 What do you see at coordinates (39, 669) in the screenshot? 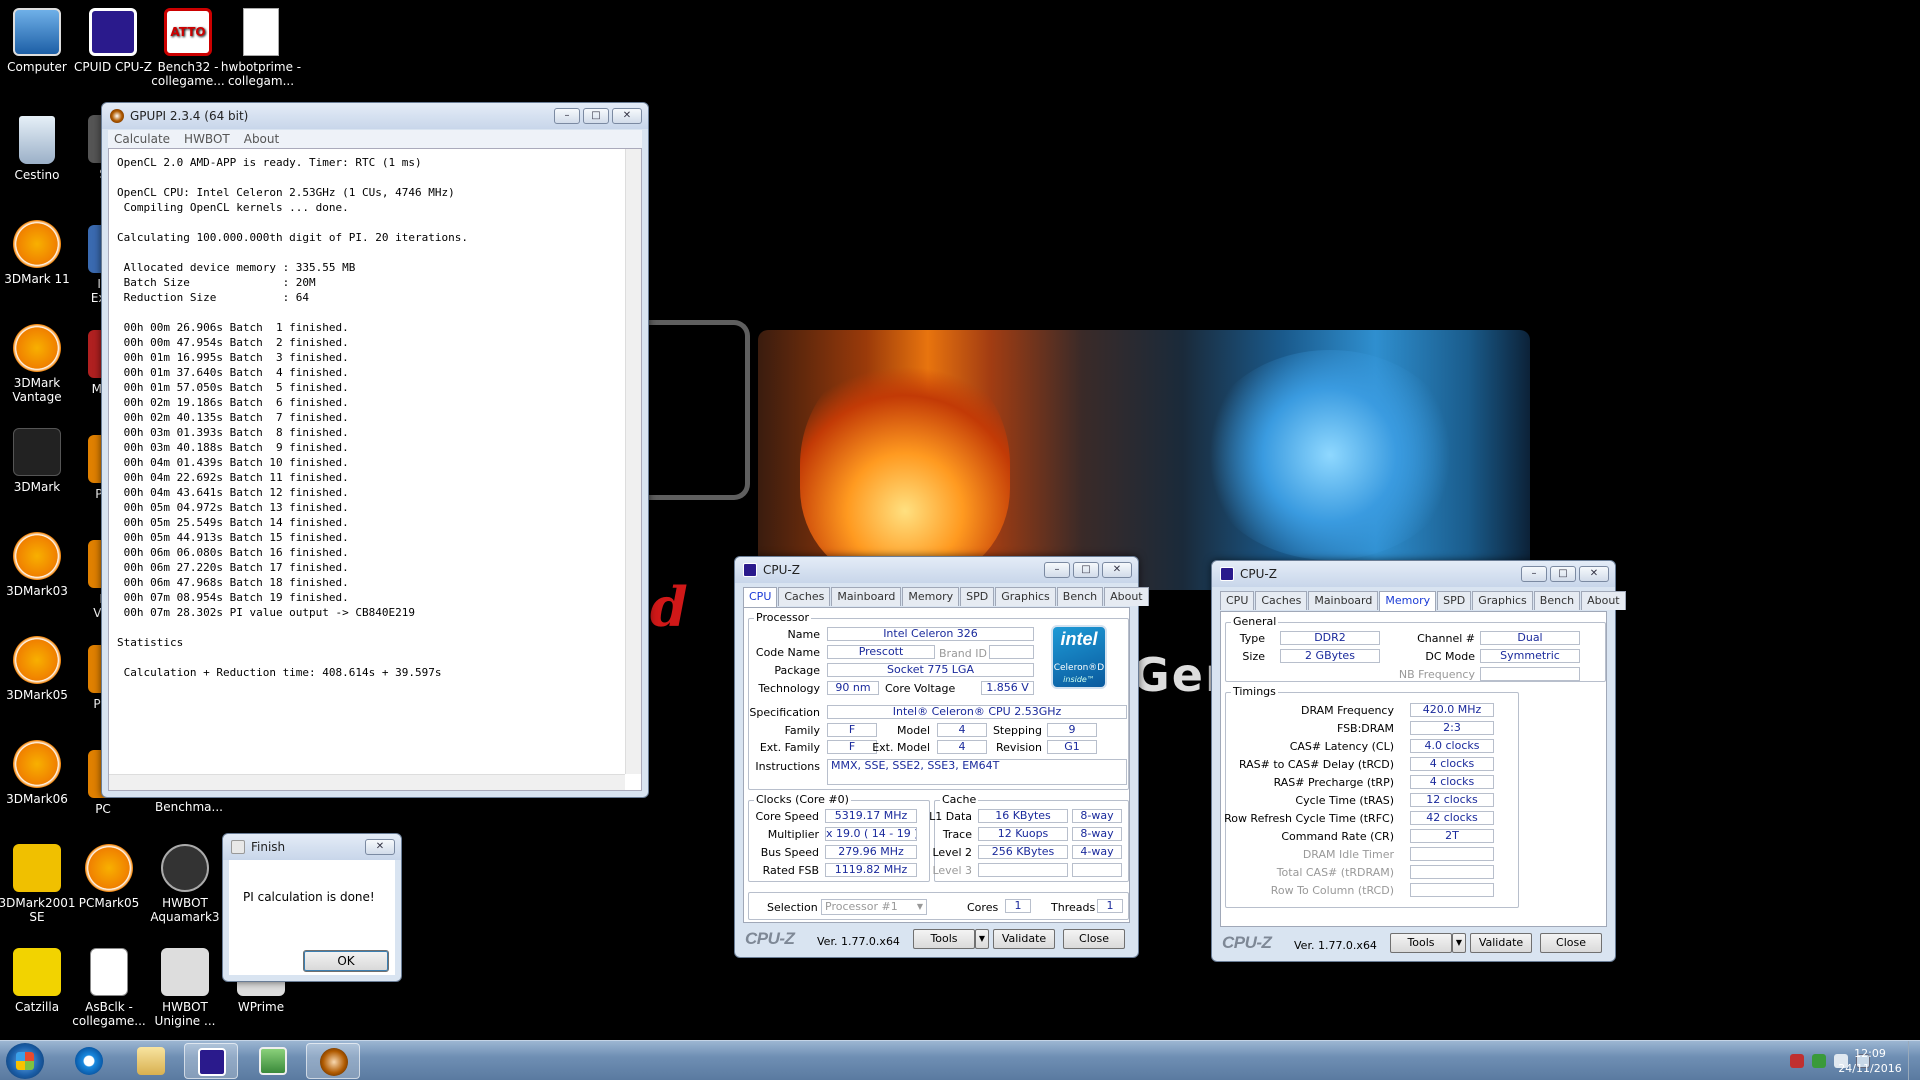
I see `desktop-icon: 3DMark05` at bounding box center [39, 669].